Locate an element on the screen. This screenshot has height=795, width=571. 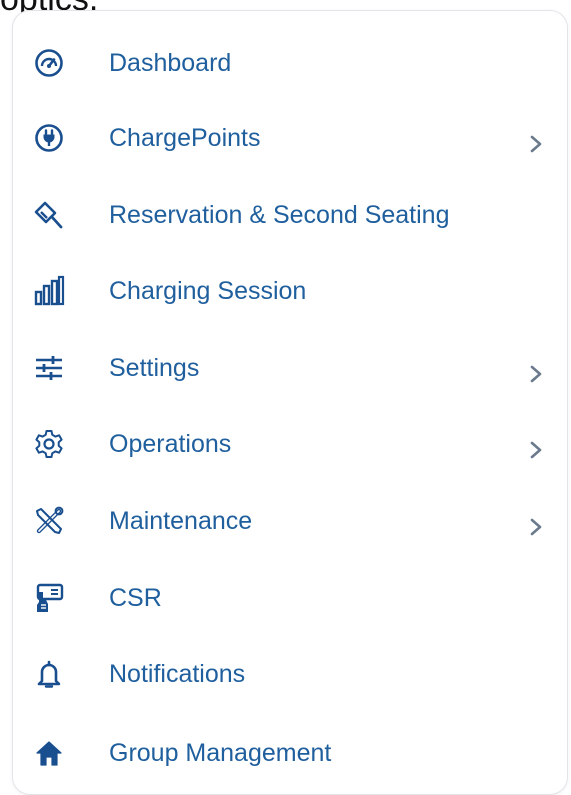
menu-item-dashboard: Dashboard is located at coordinates (291, 63).